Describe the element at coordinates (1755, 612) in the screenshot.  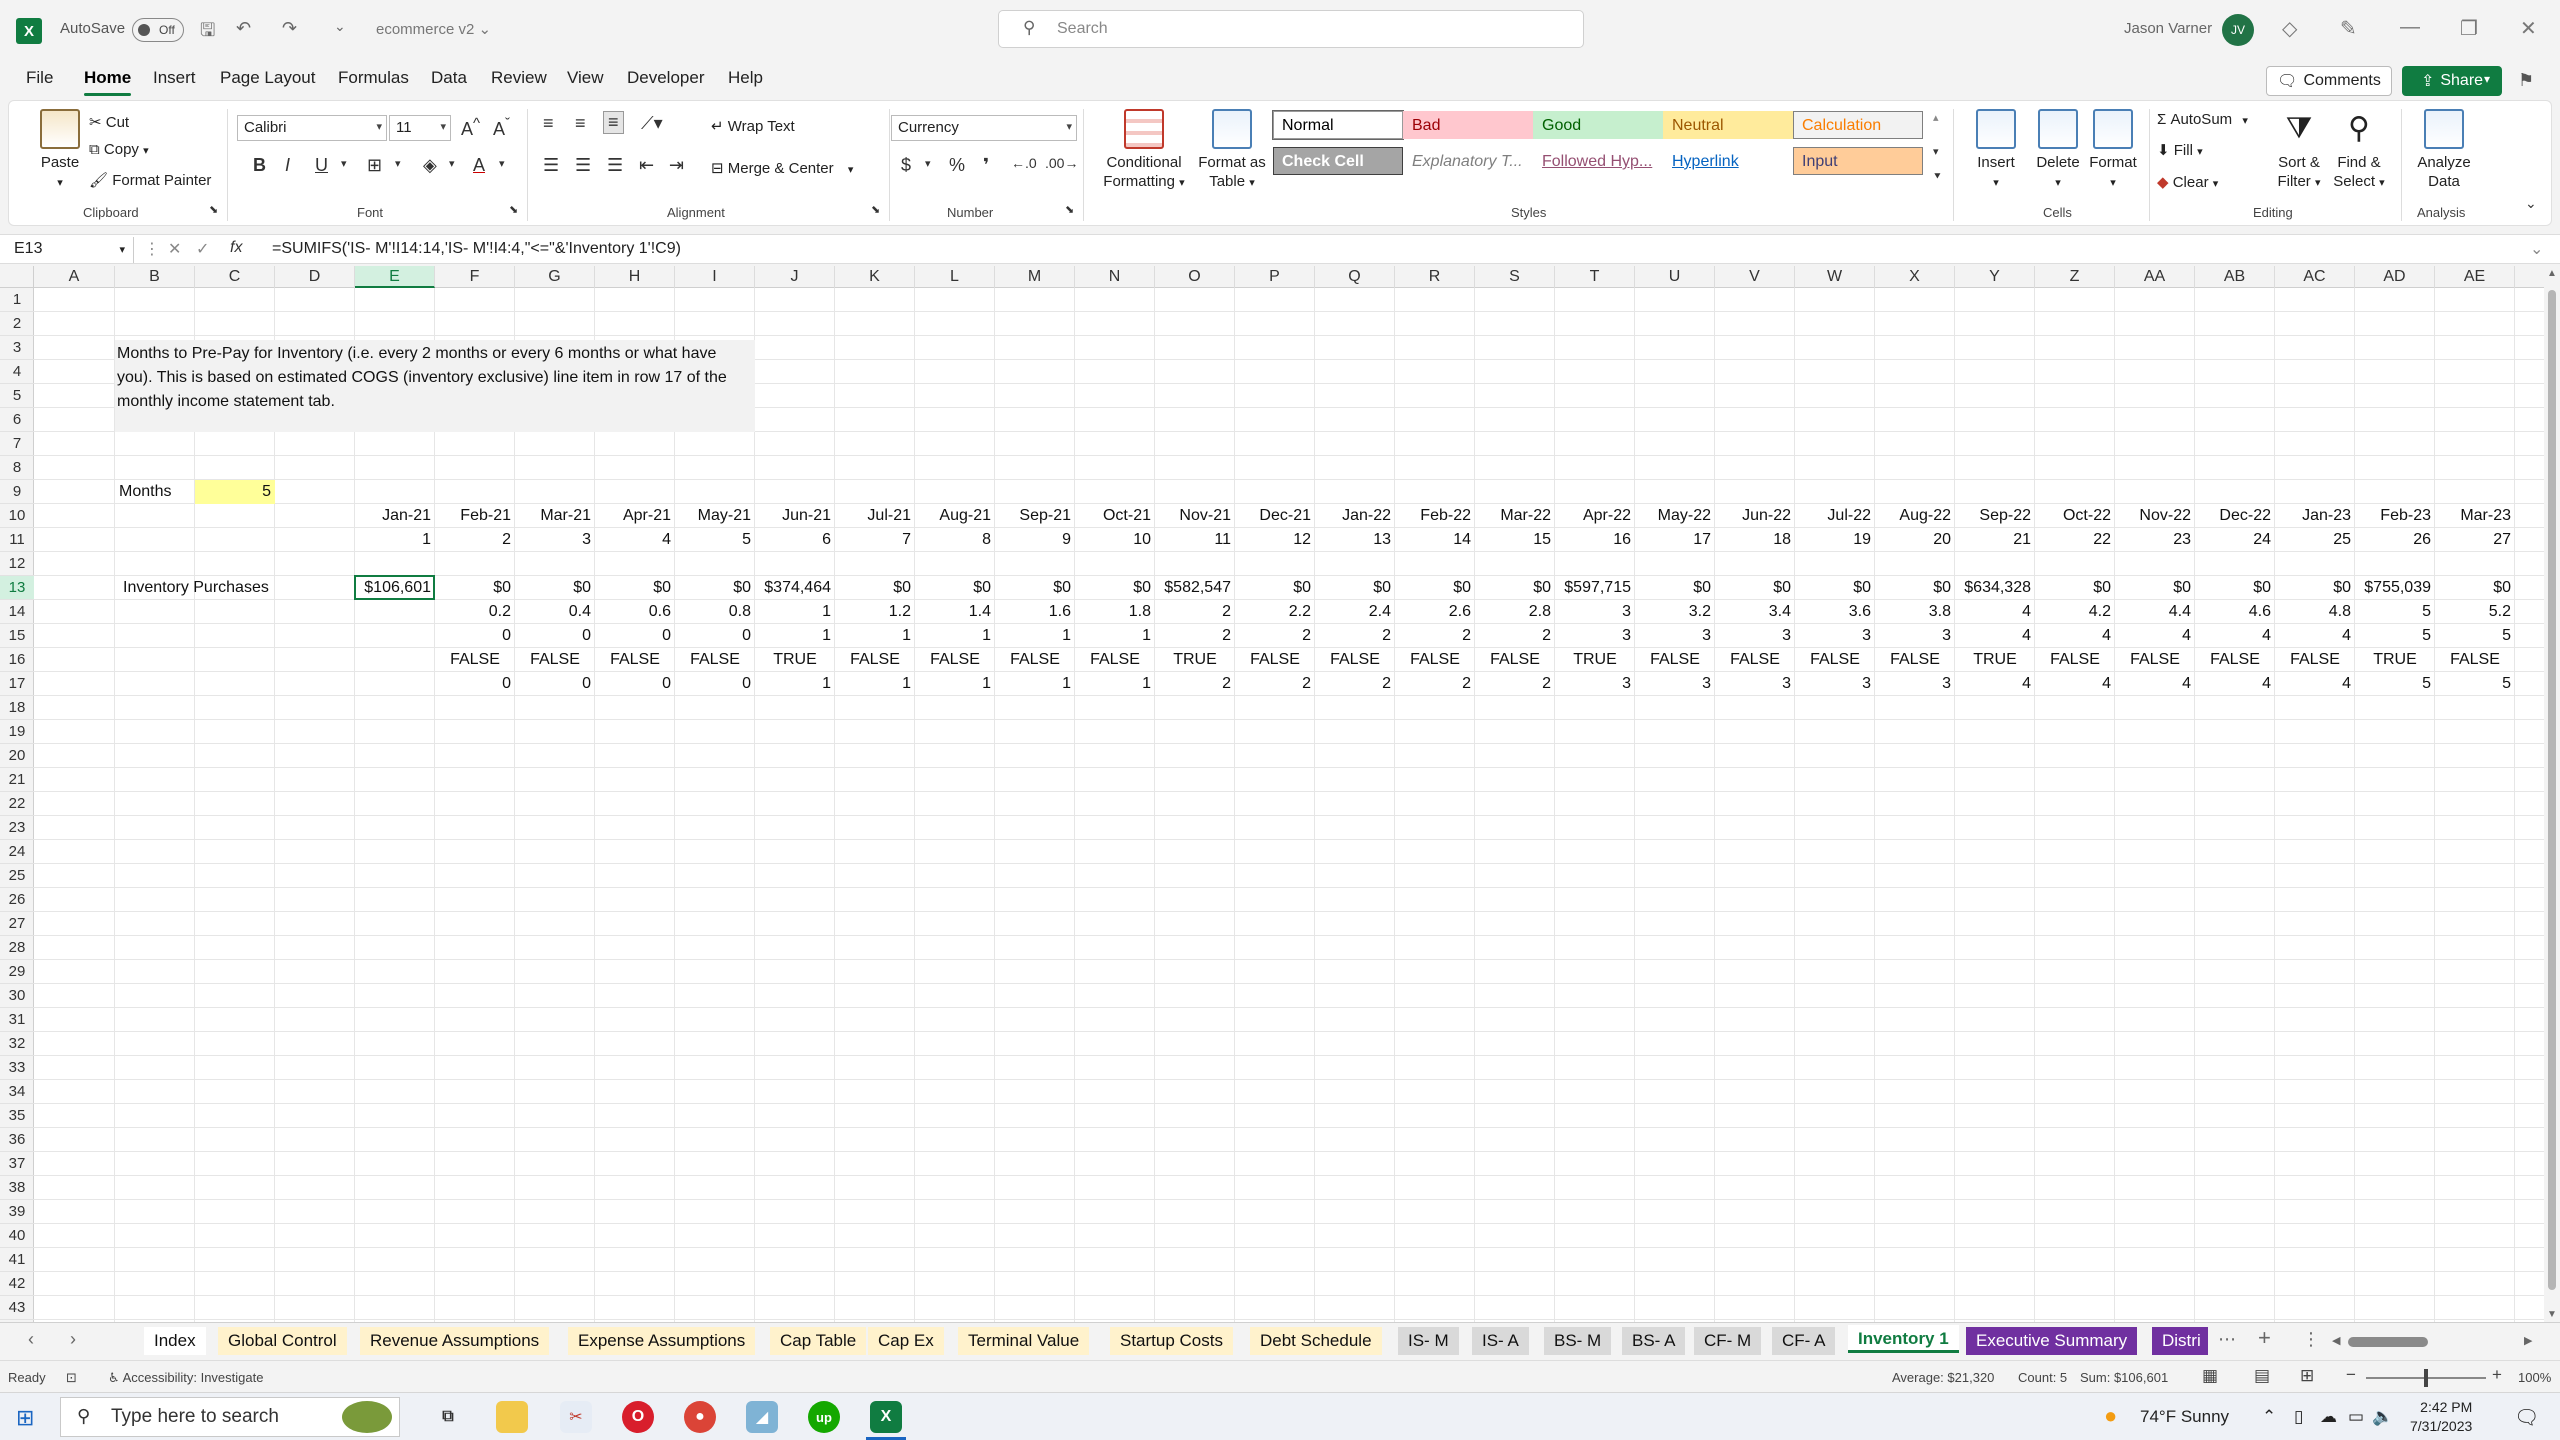
I see `cell: 3.4` at that location.